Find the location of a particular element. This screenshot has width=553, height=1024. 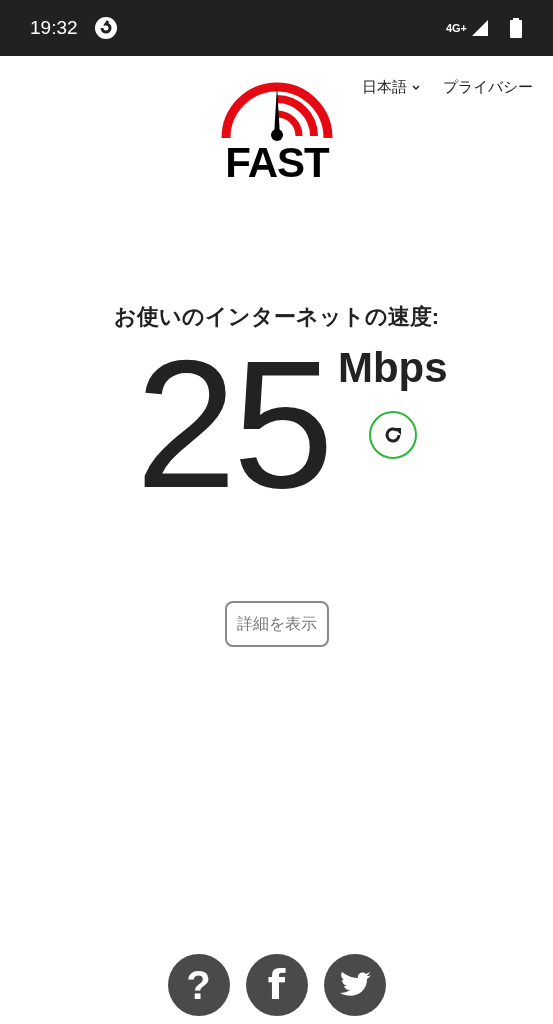

logo-text: FAST is located at coordinates (277, 163).